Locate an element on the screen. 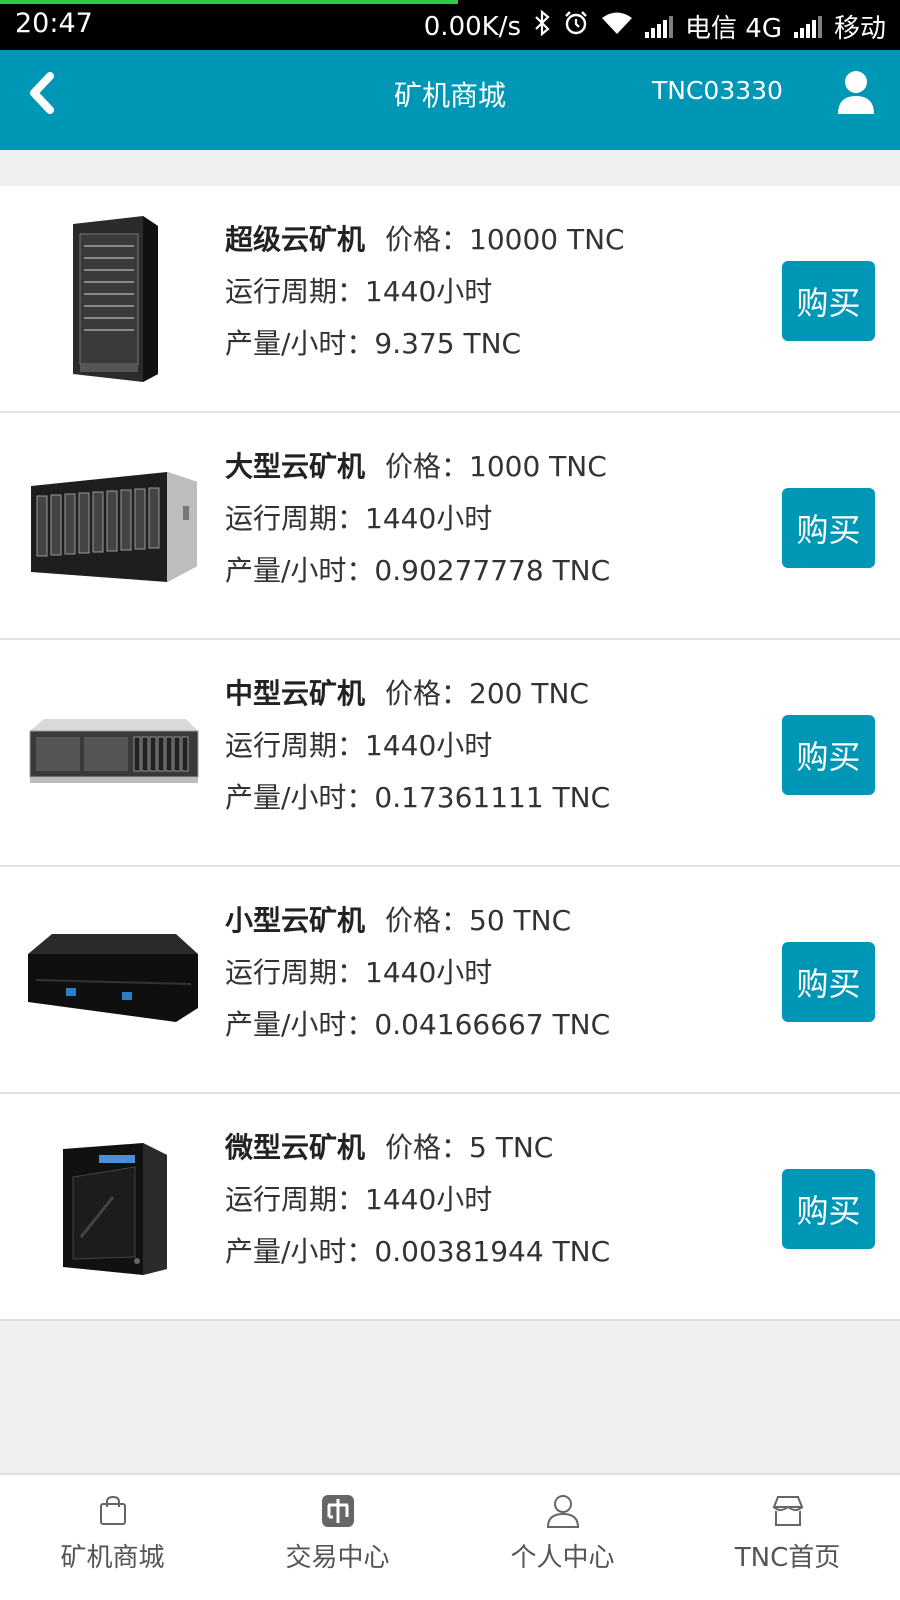 The height and width of the screenshot is (1600, 900). nav-item-trade: 交易中心 is located at coordinates (337, 1537).